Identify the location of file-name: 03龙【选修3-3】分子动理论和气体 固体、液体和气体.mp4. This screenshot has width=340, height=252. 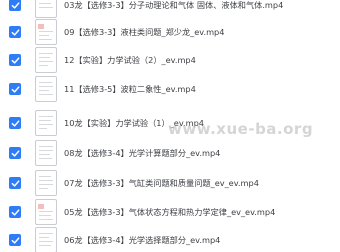
(174, 5).